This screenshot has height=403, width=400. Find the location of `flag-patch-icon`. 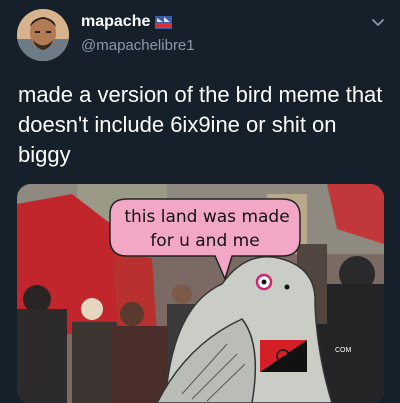

flag-patch-icon is located at coordinates (283, 356).